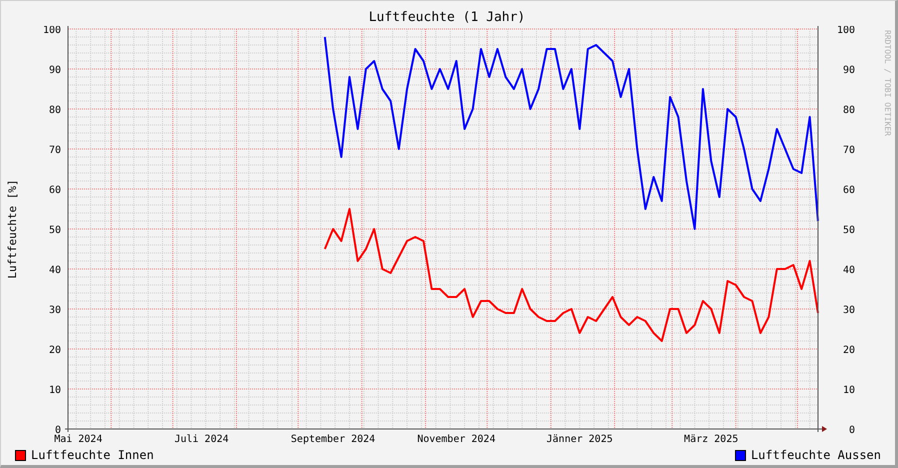 This screenshot has height=468, width=898. Describe the element at coordinates (447, 18) in the screenshot. I see `chart-title: Luftfeuchte (1 Jahr)` at that location.